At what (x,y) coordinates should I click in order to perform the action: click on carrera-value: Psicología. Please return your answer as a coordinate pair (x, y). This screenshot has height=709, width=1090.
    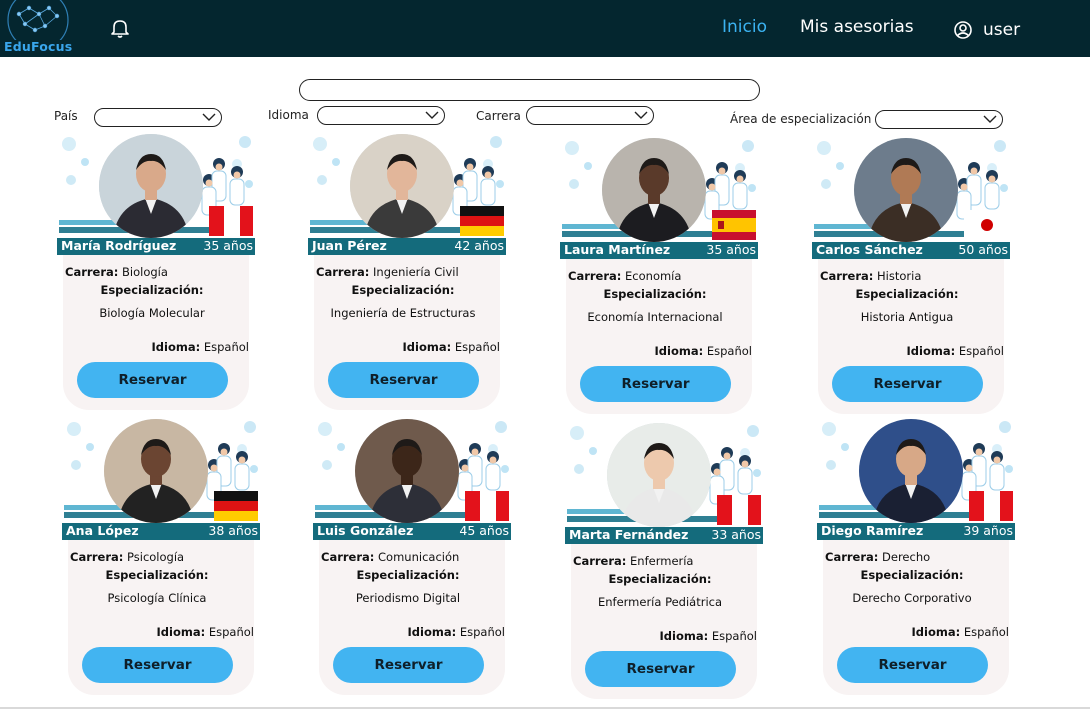
    Looking at the image, I should click on (156, 557).